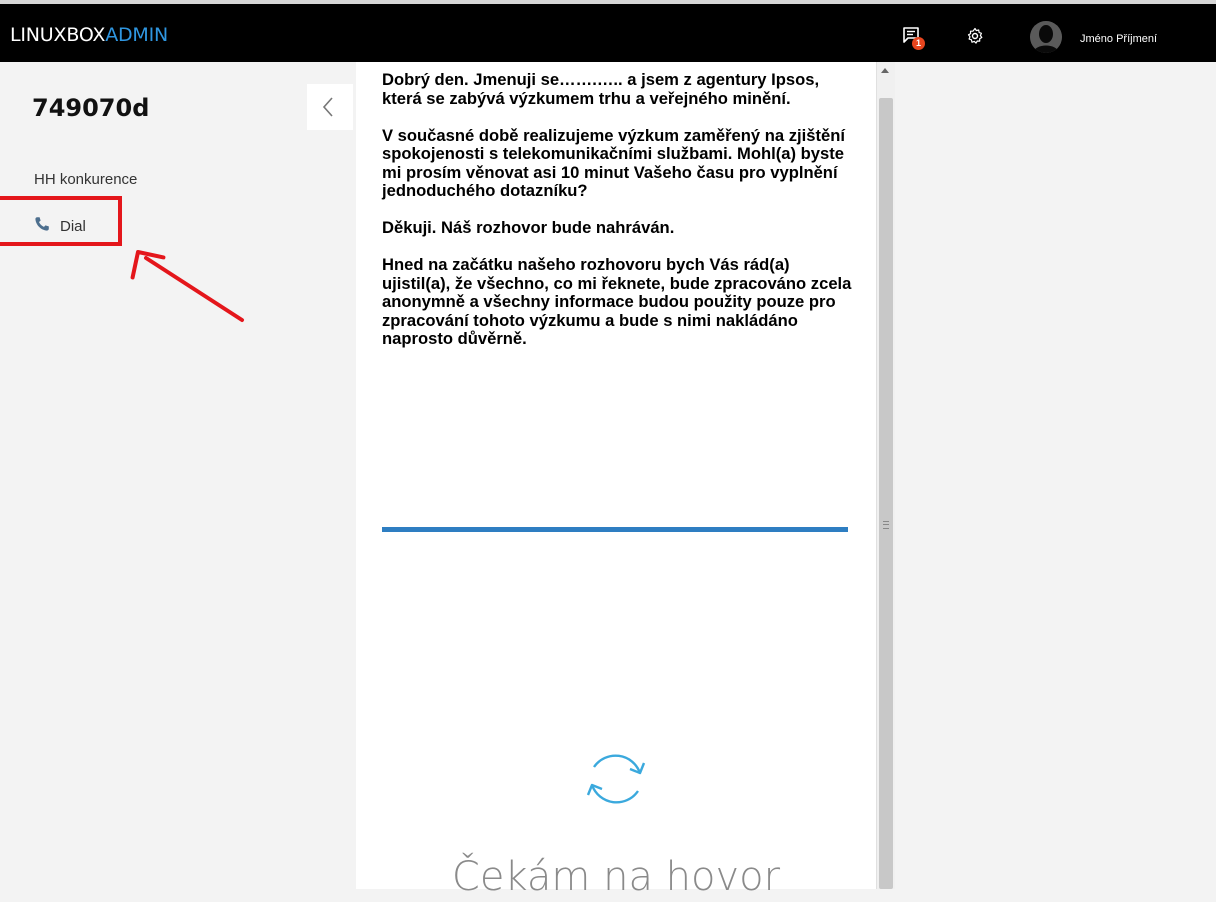 The height and width of the screenshot is (902, 1216). I want to click on scroll-thumb, so click(886, 493).